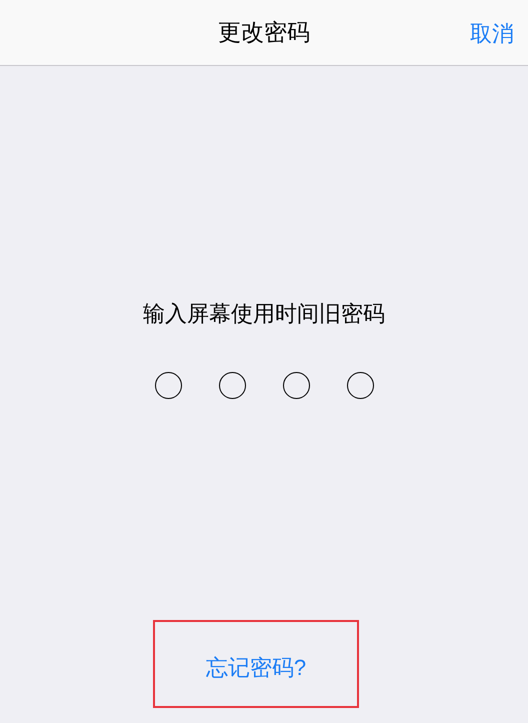  Describe the element at coordinates (492, 33) in the screenshot. I see `cancel-button: 取消` at that location.